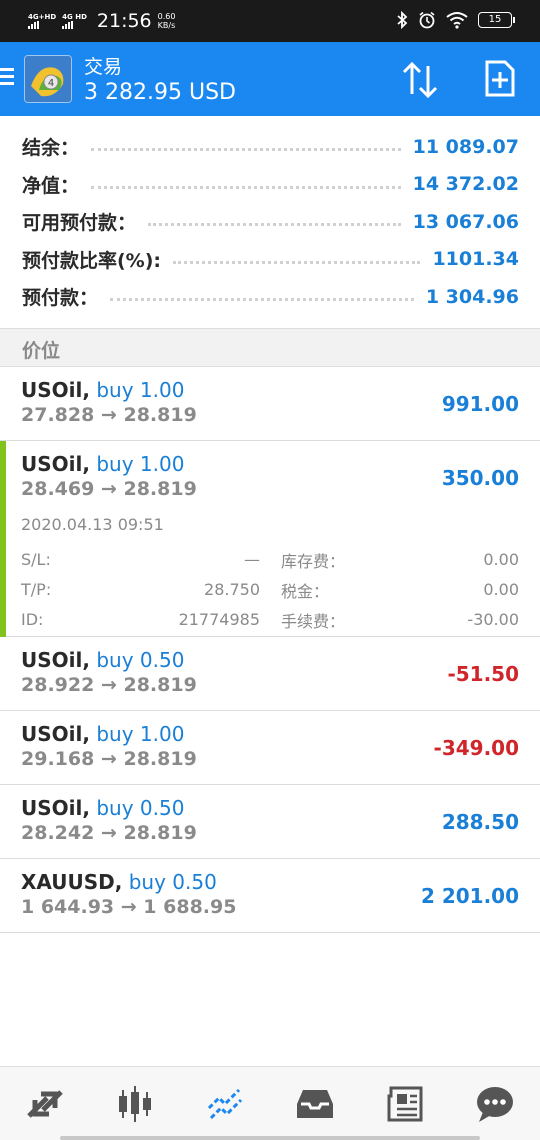 The width and height of the screenshot is (540, 1140). What do you see at coordinates (475, 259) in the screenshot?
I see `summary-value: 1101.34` at bounding box center [475, 259].